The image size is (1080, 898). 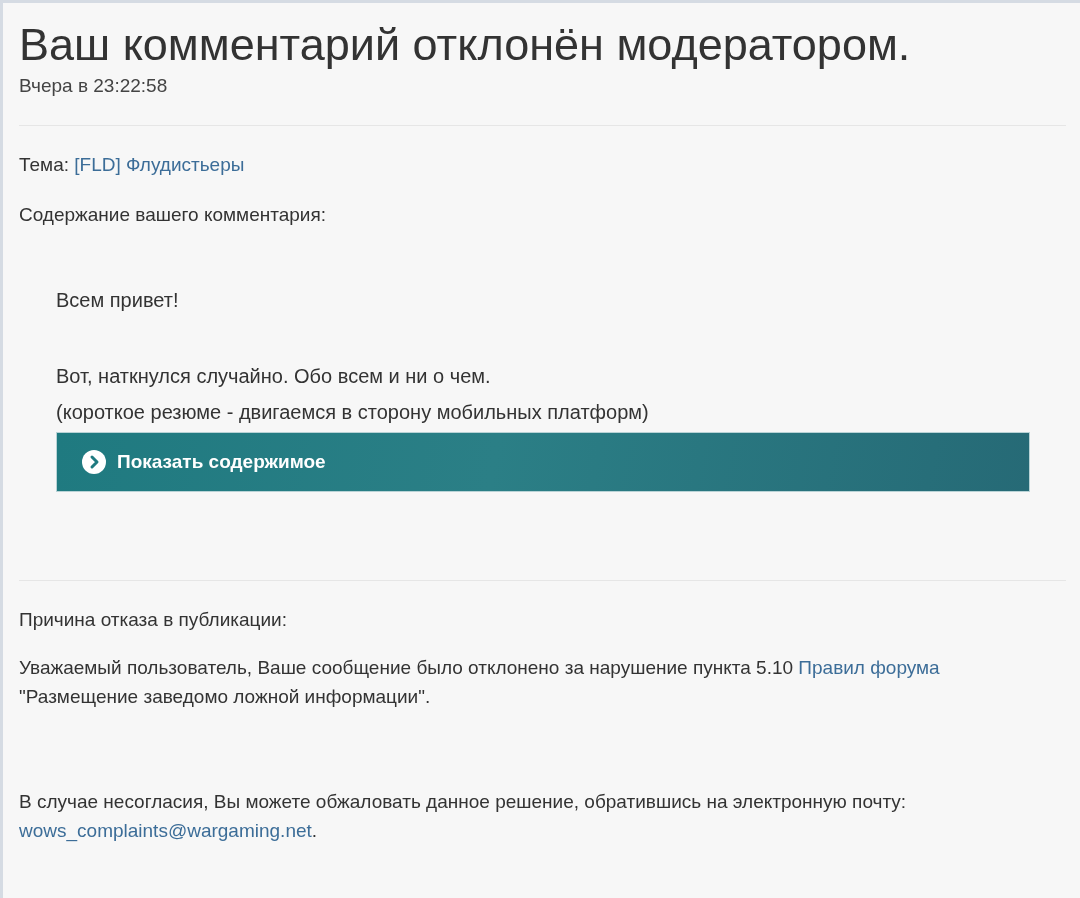 What do you see at coordinates (117, 300) in the screenshot?
I see `comment-text: Всем привет!` at bounding box center [117, 300].